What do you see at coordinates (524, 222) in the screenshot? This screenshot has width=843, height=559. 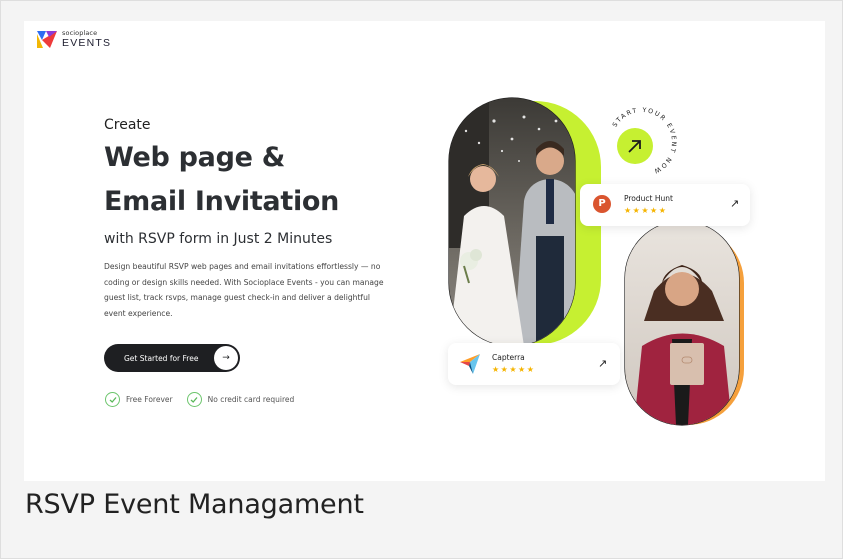 I see `wedding-photo` at bounding box center [524, 222].